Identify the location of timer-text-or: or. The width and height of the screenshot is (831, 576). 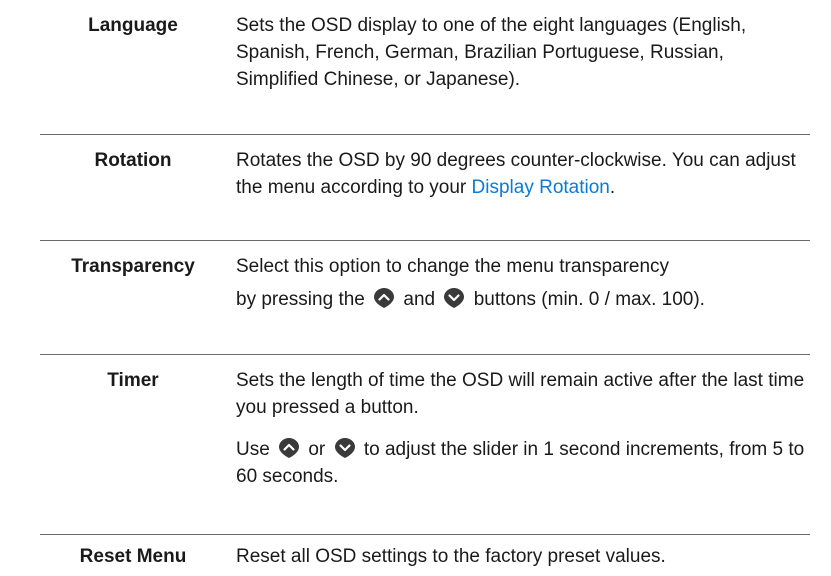
(317, 449).